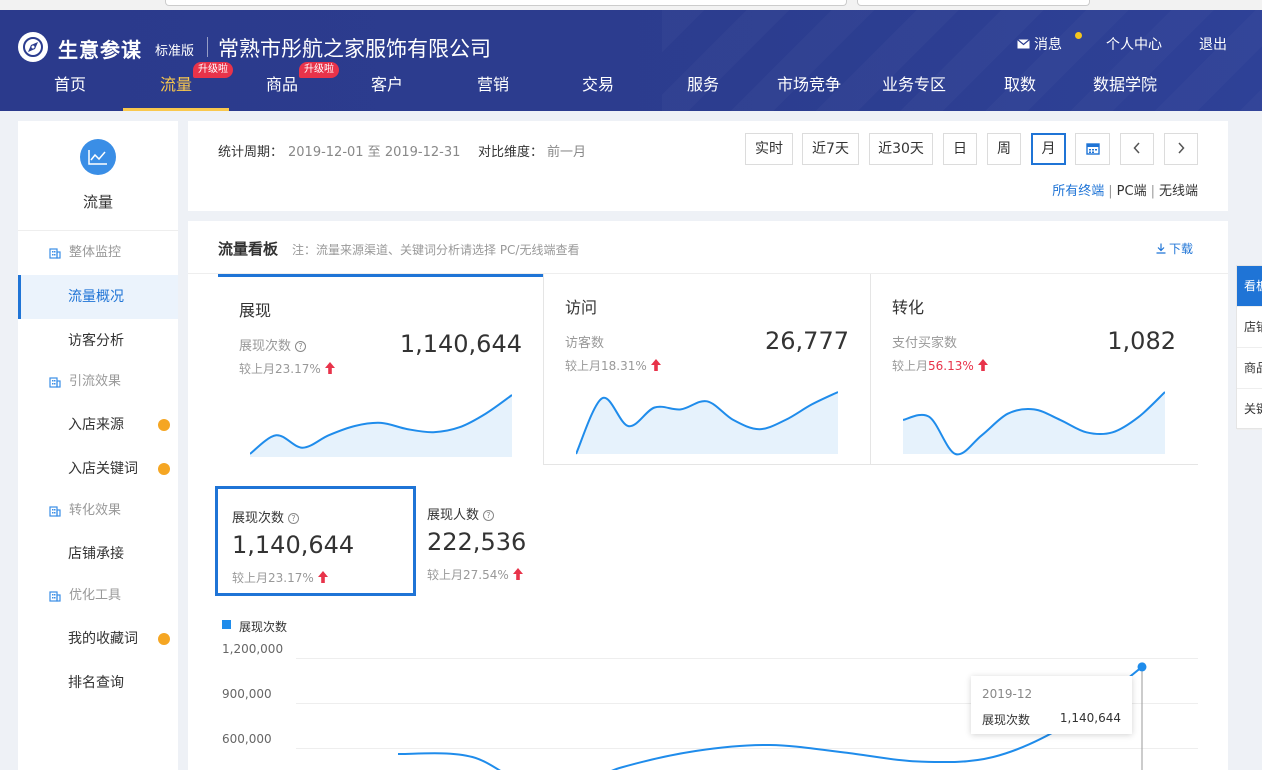 This screenshot has width=1262, height=770. I want to click on browser-search-box, so click(973, 3).